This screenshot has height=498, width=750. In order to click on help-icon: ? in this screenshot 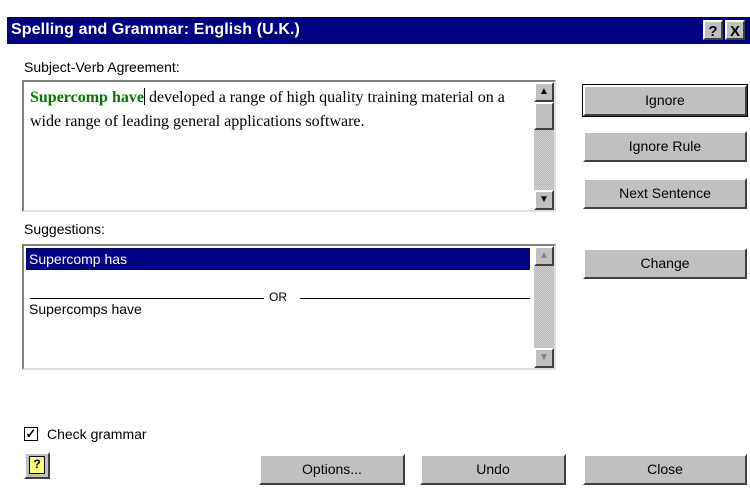, I will do `click(37, 465)`.